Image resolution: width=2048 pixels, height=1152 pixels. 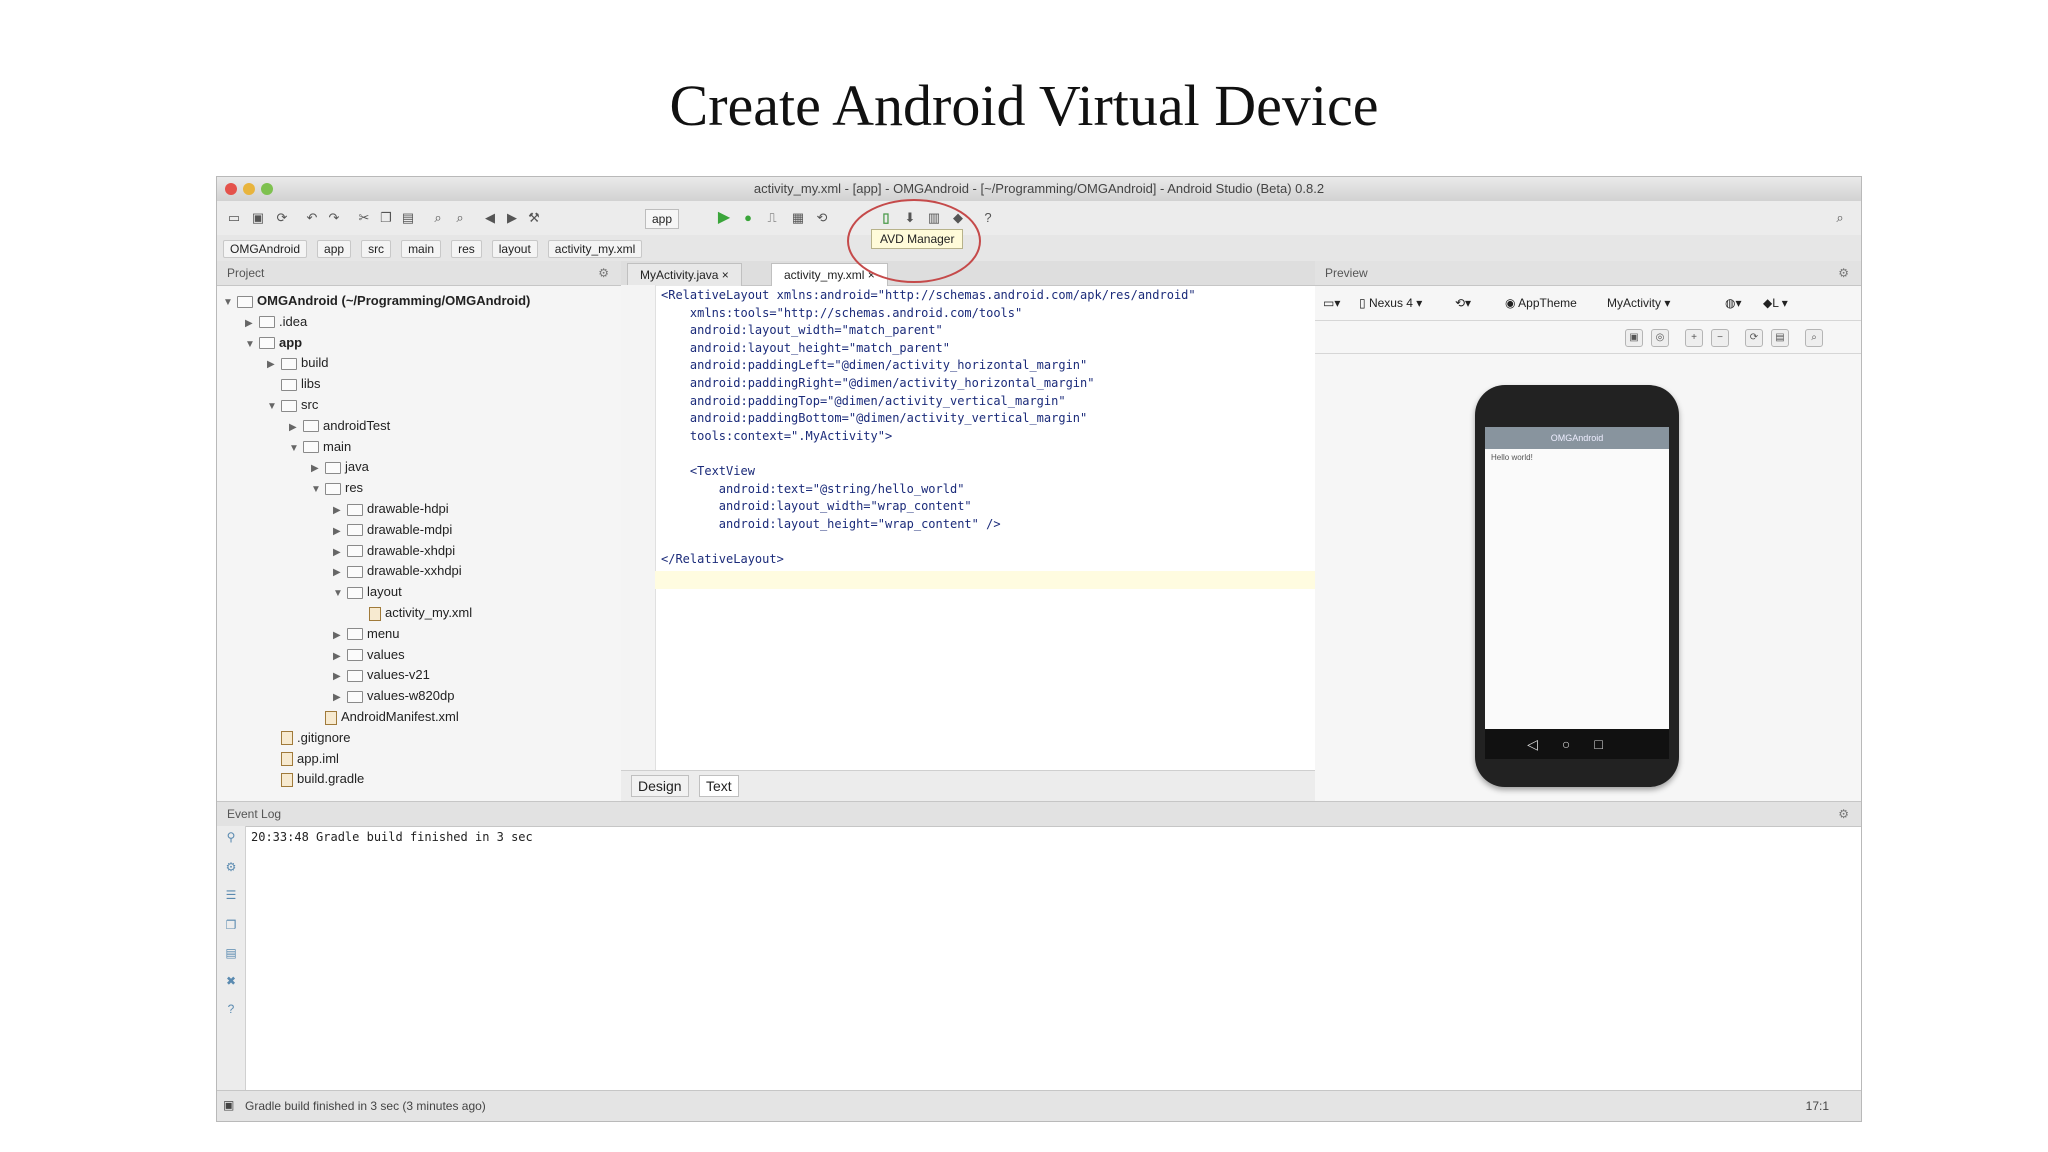 I want to click on pin-icon: ⚲, so click(x=231, y=837).